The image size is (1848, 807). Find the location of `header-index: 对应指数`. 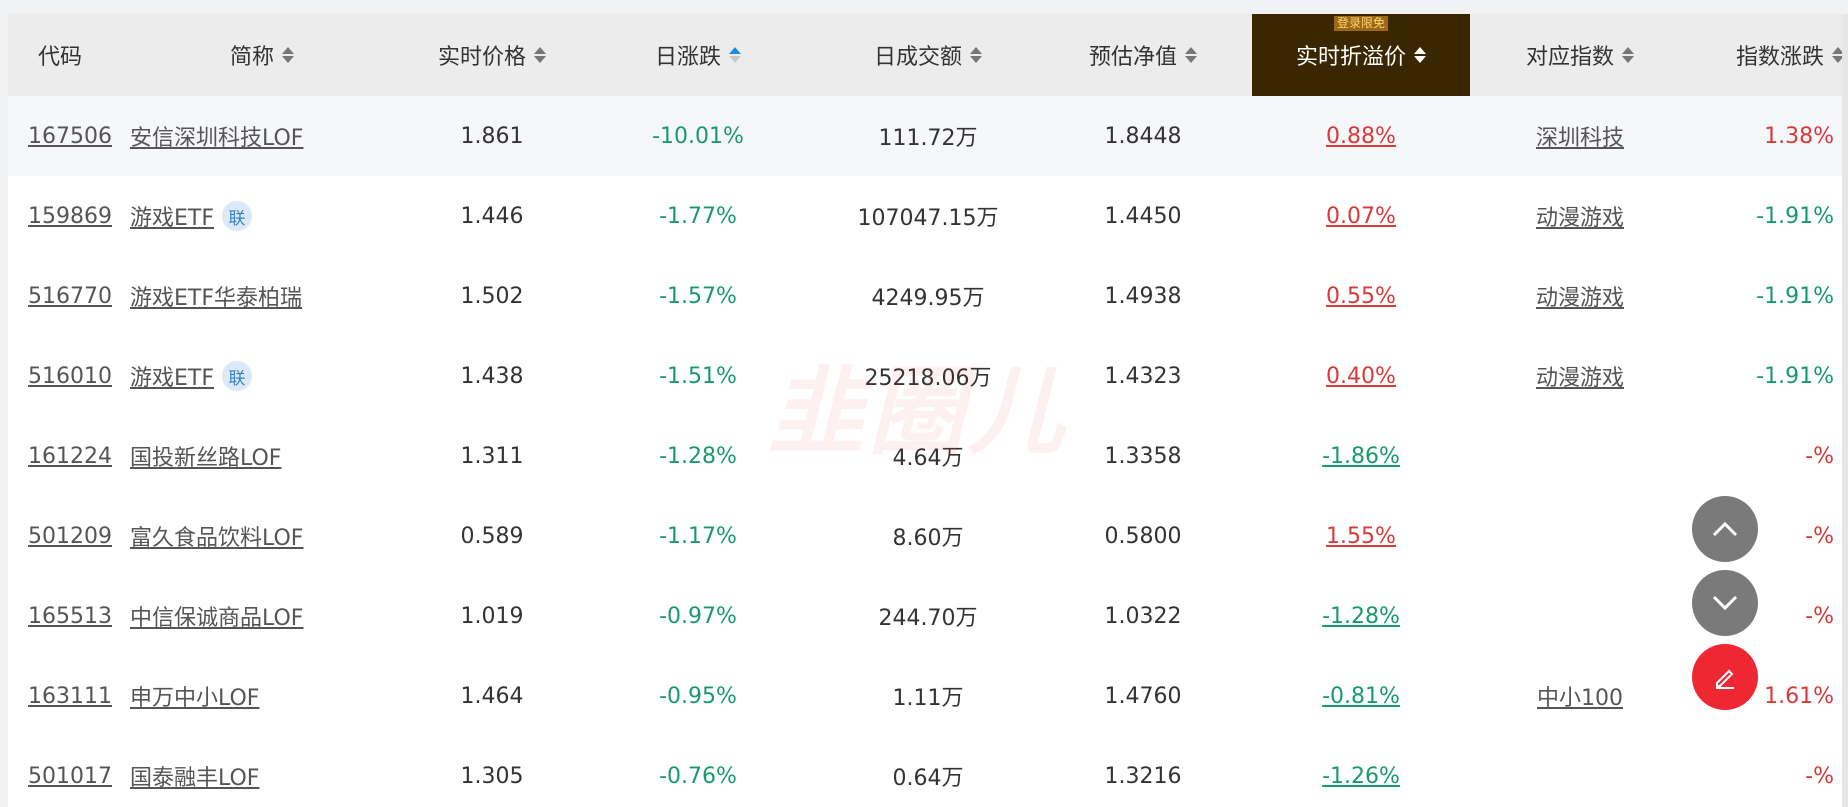

header-index: 对应指数 is located at coordinates (1580, 55).